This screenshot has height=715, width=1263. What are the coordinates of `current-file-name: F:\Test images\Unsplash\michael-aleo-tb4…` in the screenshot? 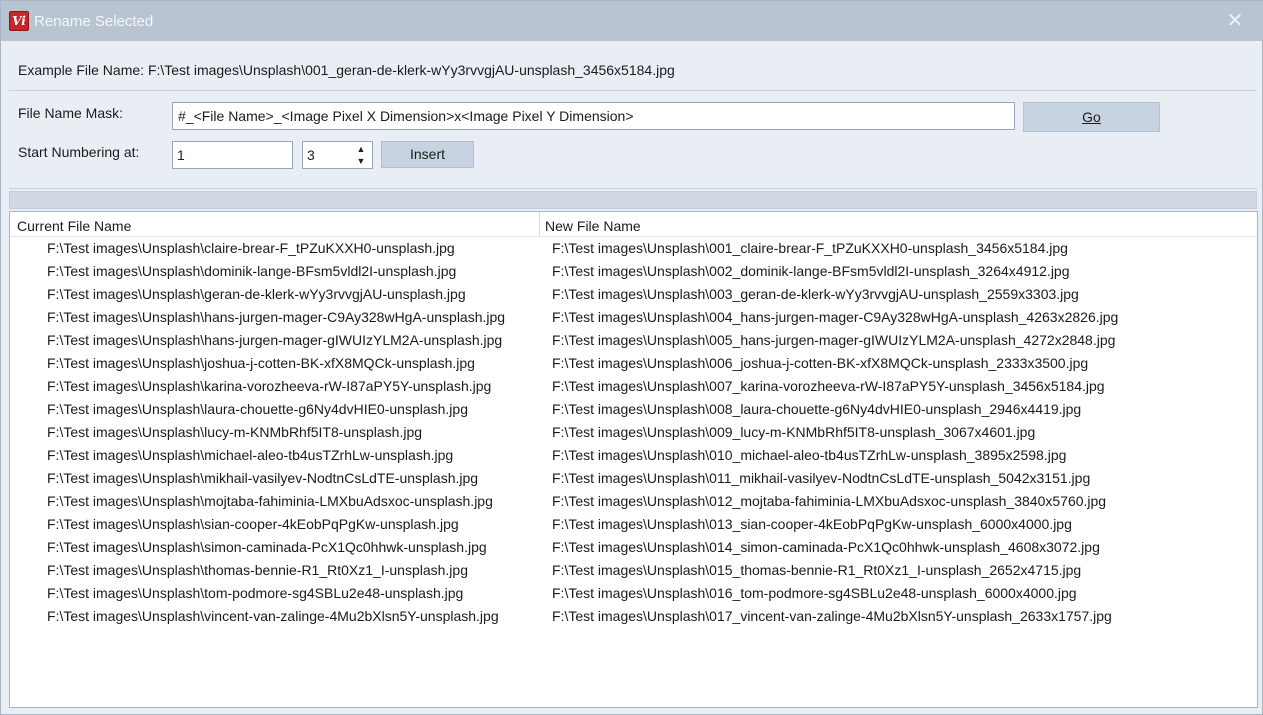 It's located at (250, 455).